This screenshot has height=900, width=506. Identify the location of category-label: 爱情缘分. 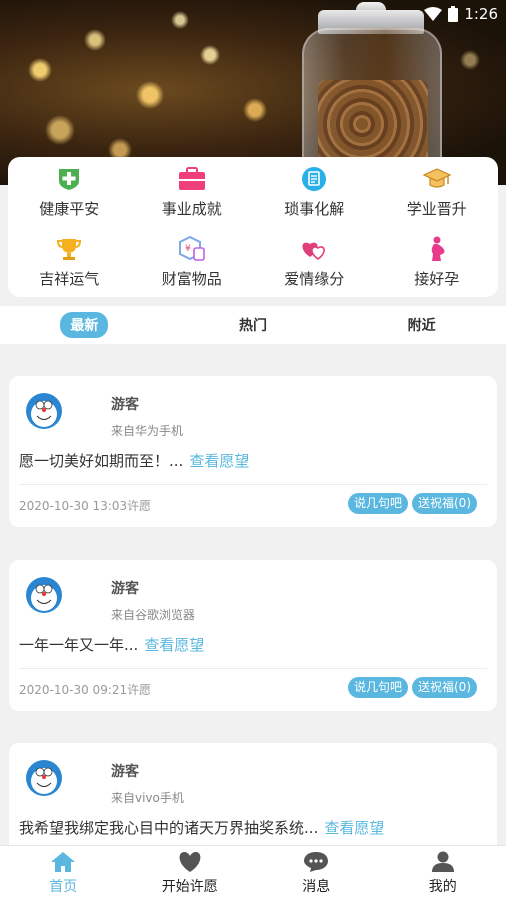
(314, 278).